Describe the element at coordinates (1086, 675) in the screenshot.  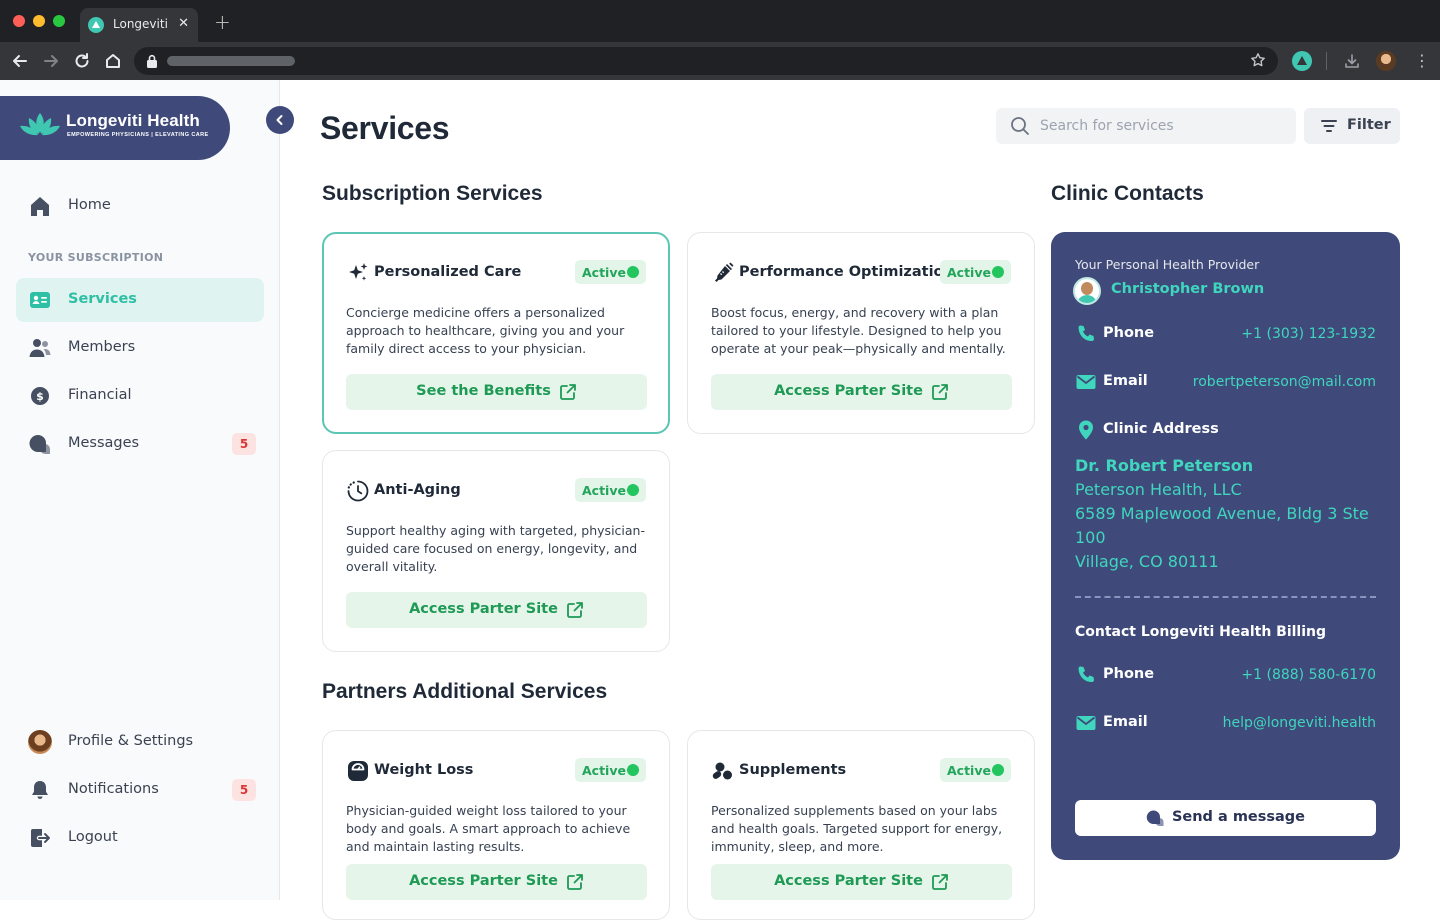
I see `phone-icon` at that location.